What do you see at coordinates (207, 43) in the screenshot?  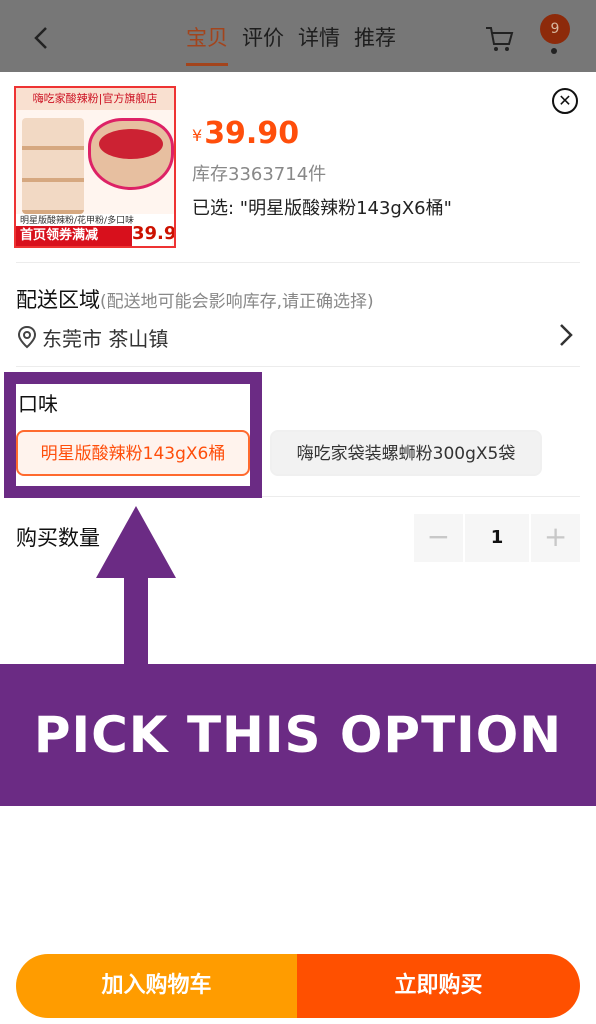 I see `tab-item: 宝贝` at bounding box center [207, 43].